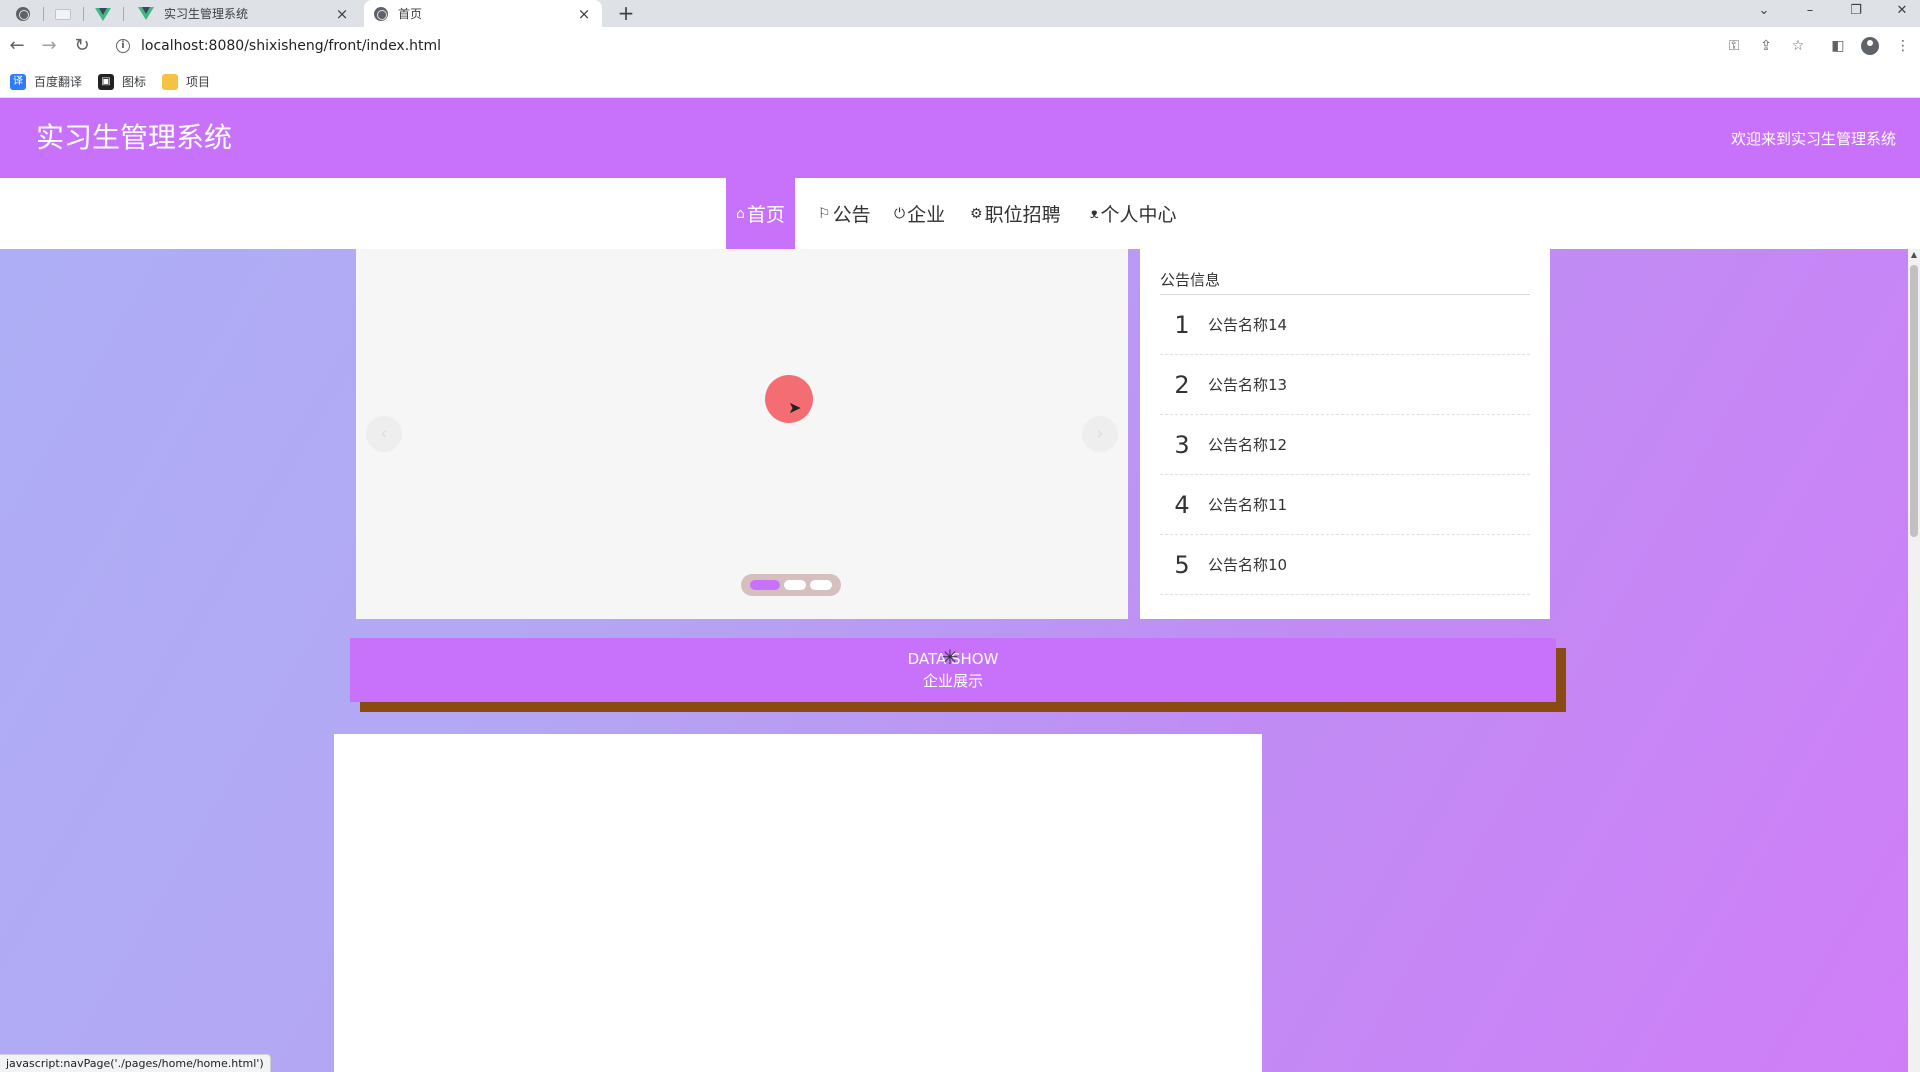 The image size is (1920, 1072). Describe the element at coordinates (824, 213) in the screenshot. I see `flag-icon: ⚐` at that location.